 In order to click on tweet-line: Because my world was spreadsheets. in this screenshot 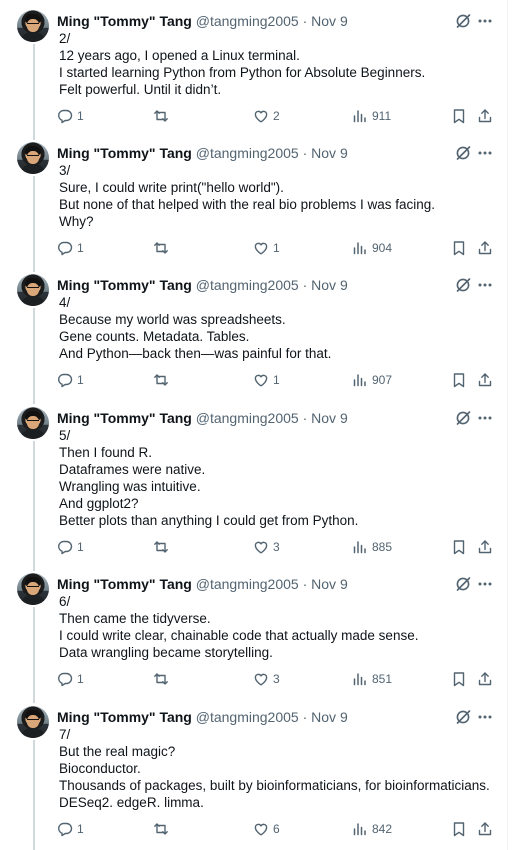, I will do `click(172, 319)`.